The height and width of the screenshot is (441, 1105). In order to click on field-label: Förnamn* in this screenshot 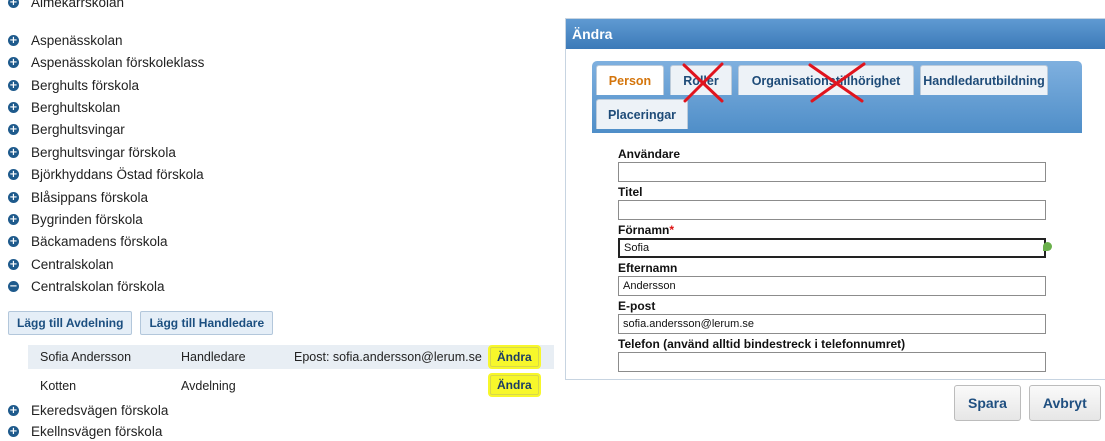, I will do `click(646, 230)`.